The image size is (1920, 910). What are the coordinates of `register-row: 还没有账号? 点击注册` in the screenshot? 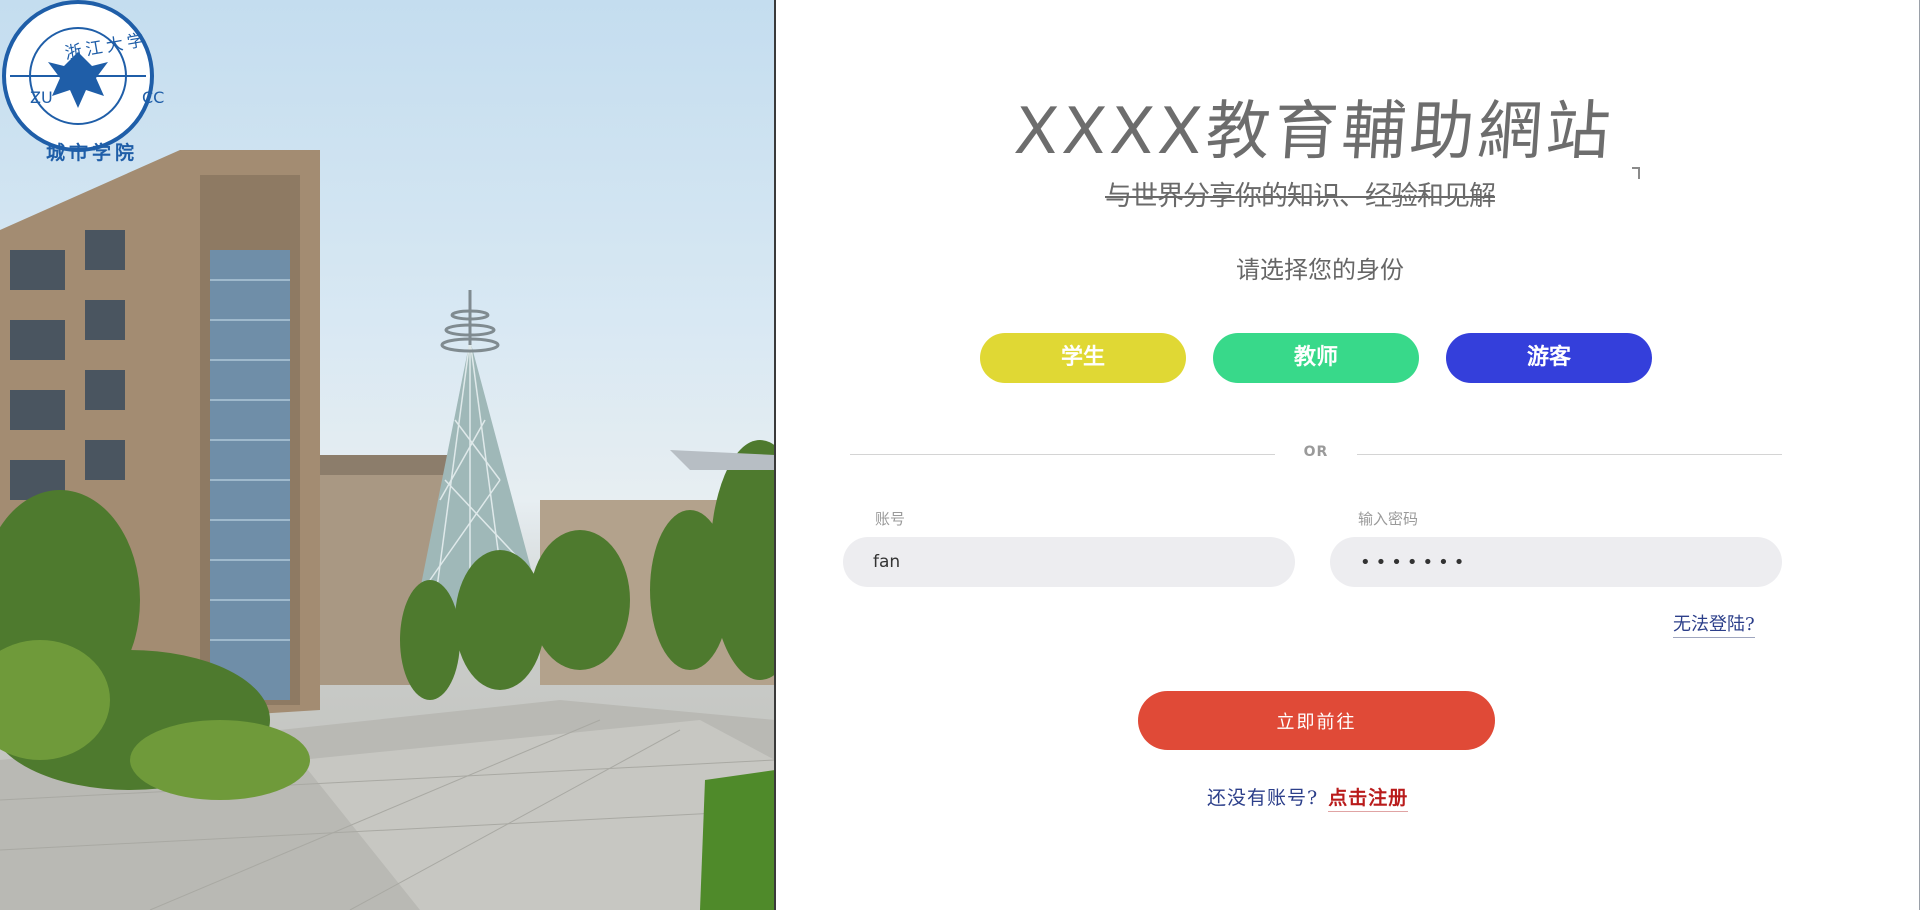 It's located at (1308, 797).